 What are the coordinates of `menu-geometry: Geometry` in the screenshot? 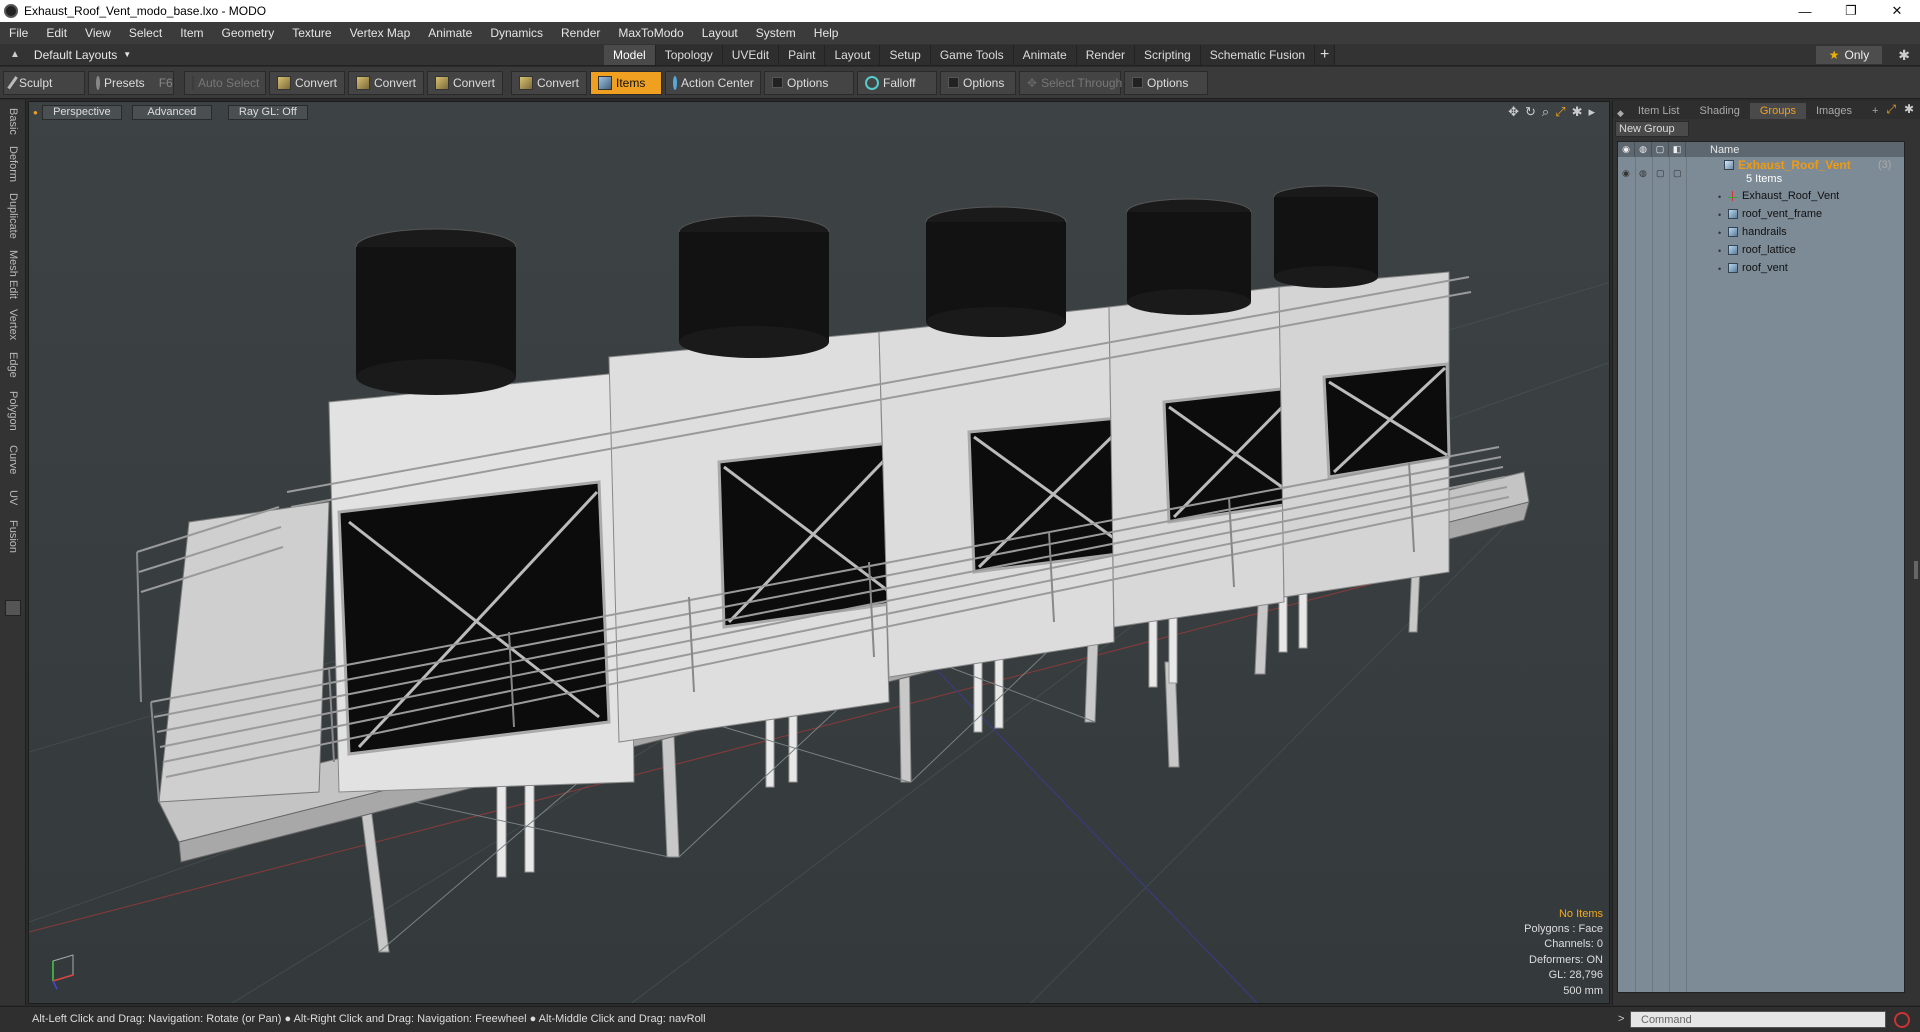 It's located at (248, 33).